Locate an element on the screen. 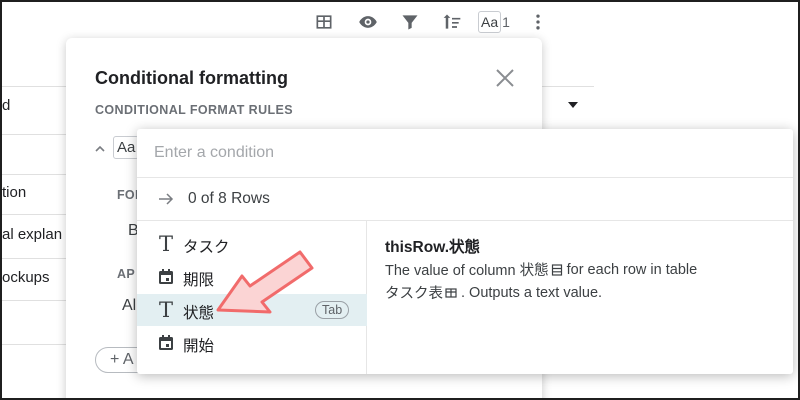 The image size is (800, 400). for-label: FOI is located at coordinates (128, 195).